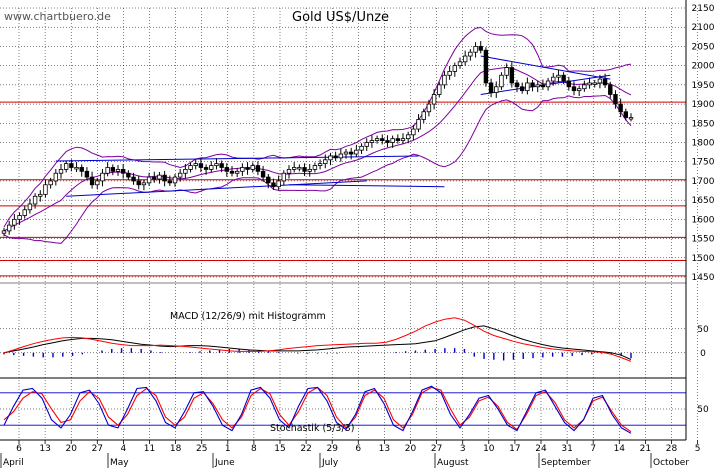  What do you see at coordinates (124, 449) in the screenshot?
I see `date-tick-label: 4` at bounding box center [124, 449].